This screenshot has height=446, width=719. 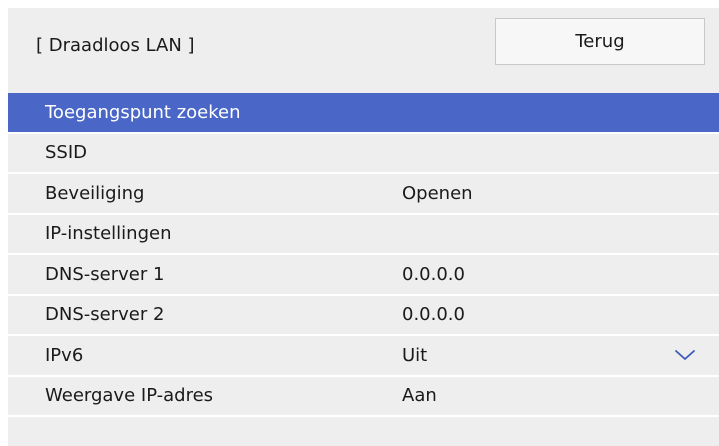 What do you see at coordinates (108, 234) in the screenshot?
I see `menu-item-label: IP-instellingen` at bounding box center [108, 234].